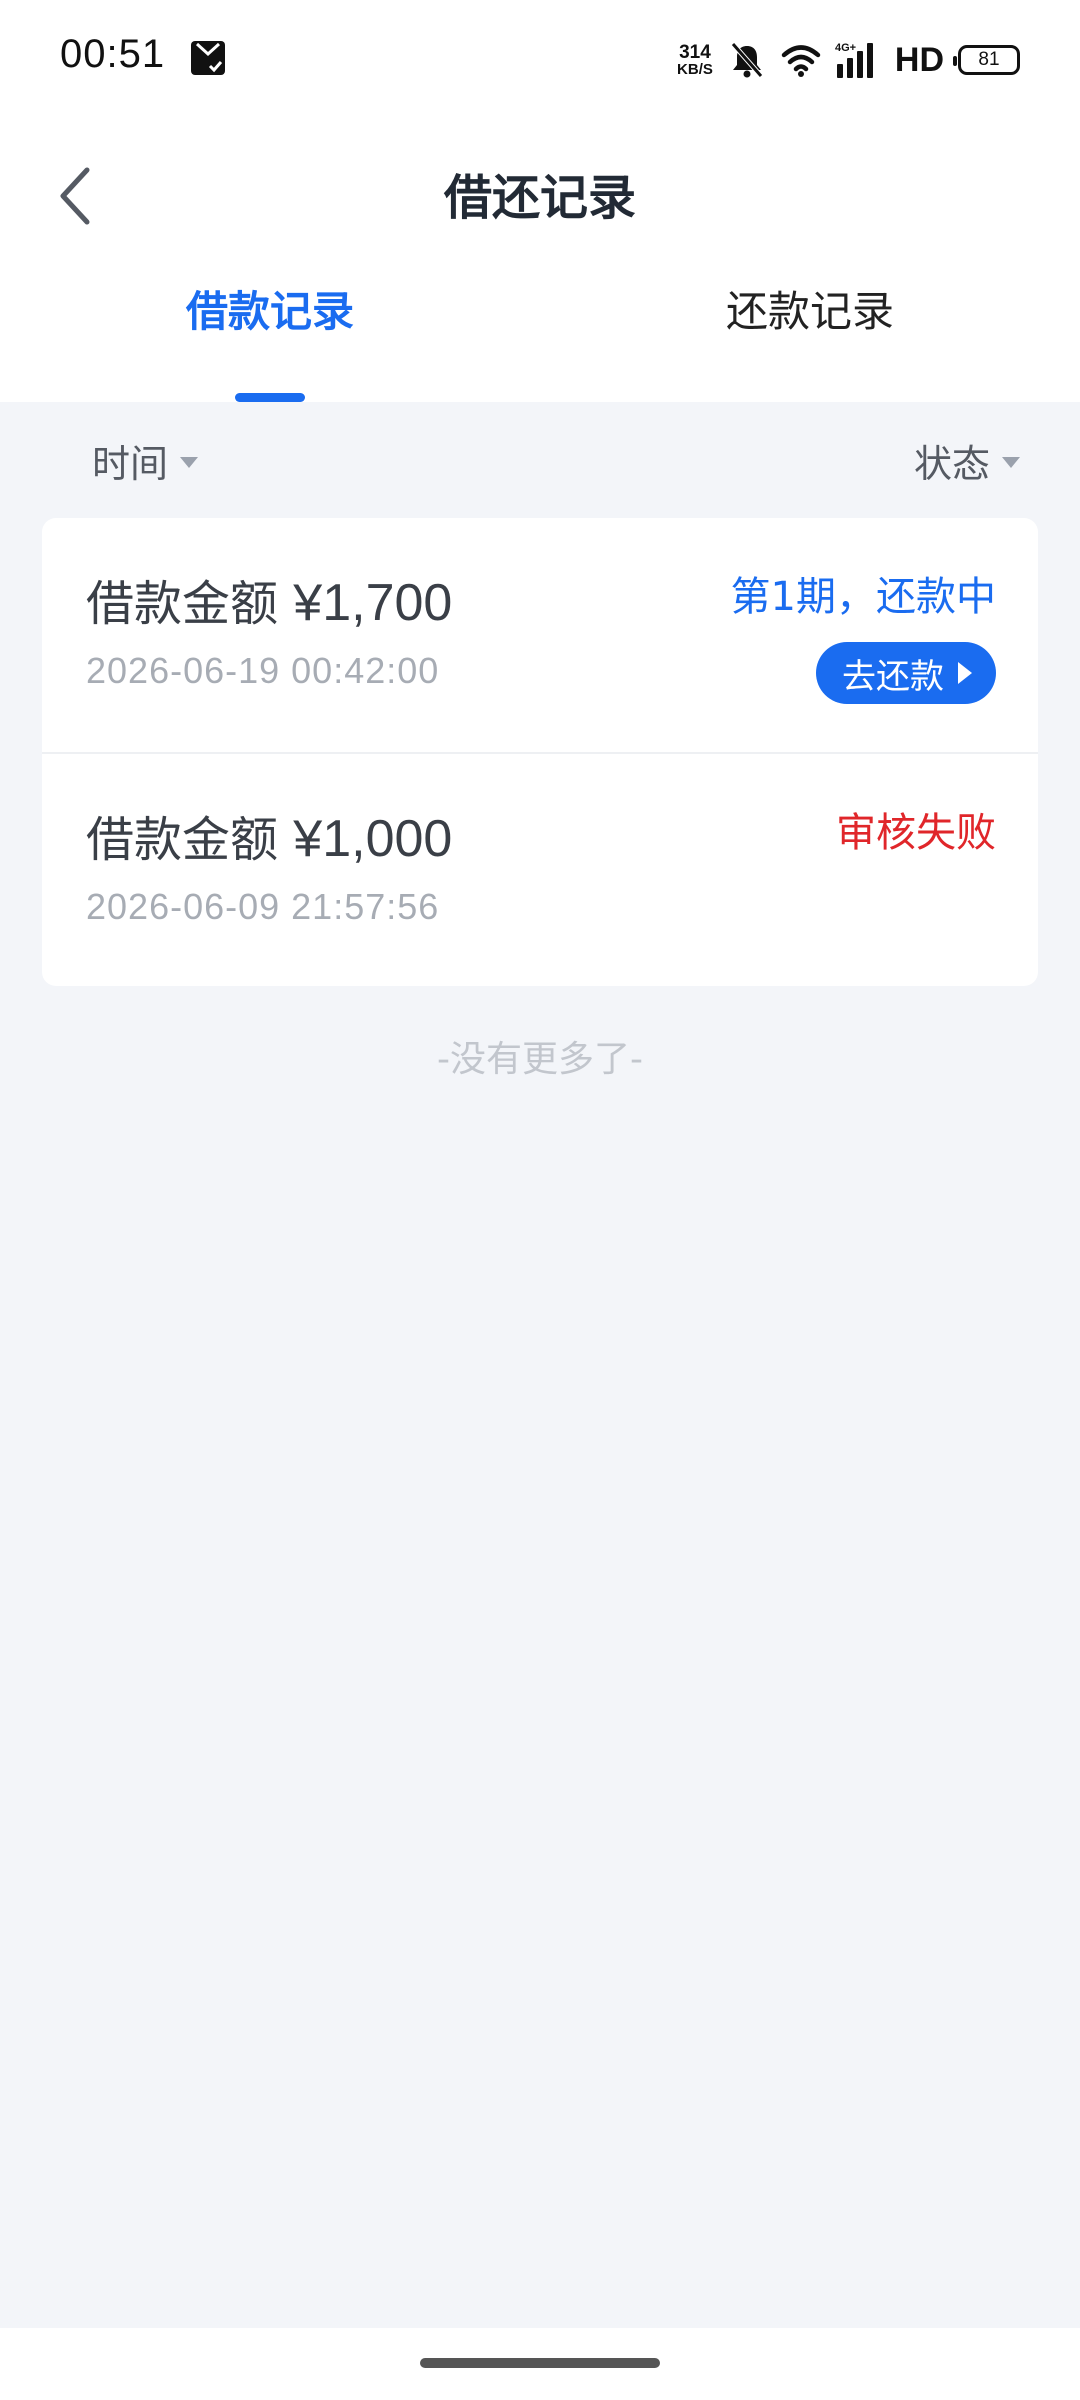  What do you see at coordinates (373, 839) in the screenshot?
I see `record-amount: ¥1,000` at bounding box center [373, 839].